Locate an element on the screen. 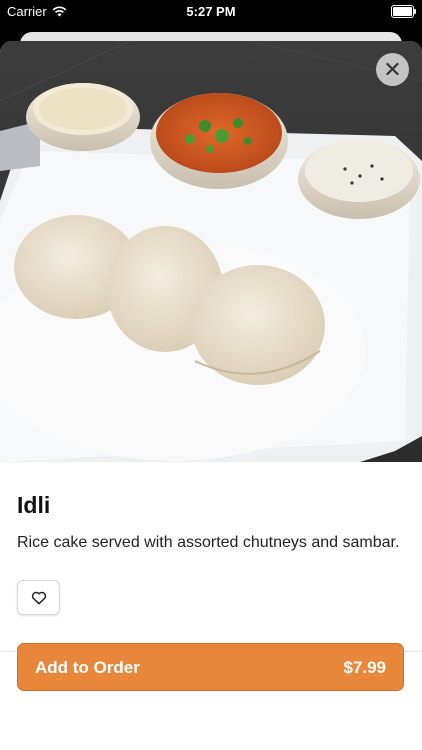 This screenshot has height=750, width=422. favorite-button is located at coordinates (38, 597).